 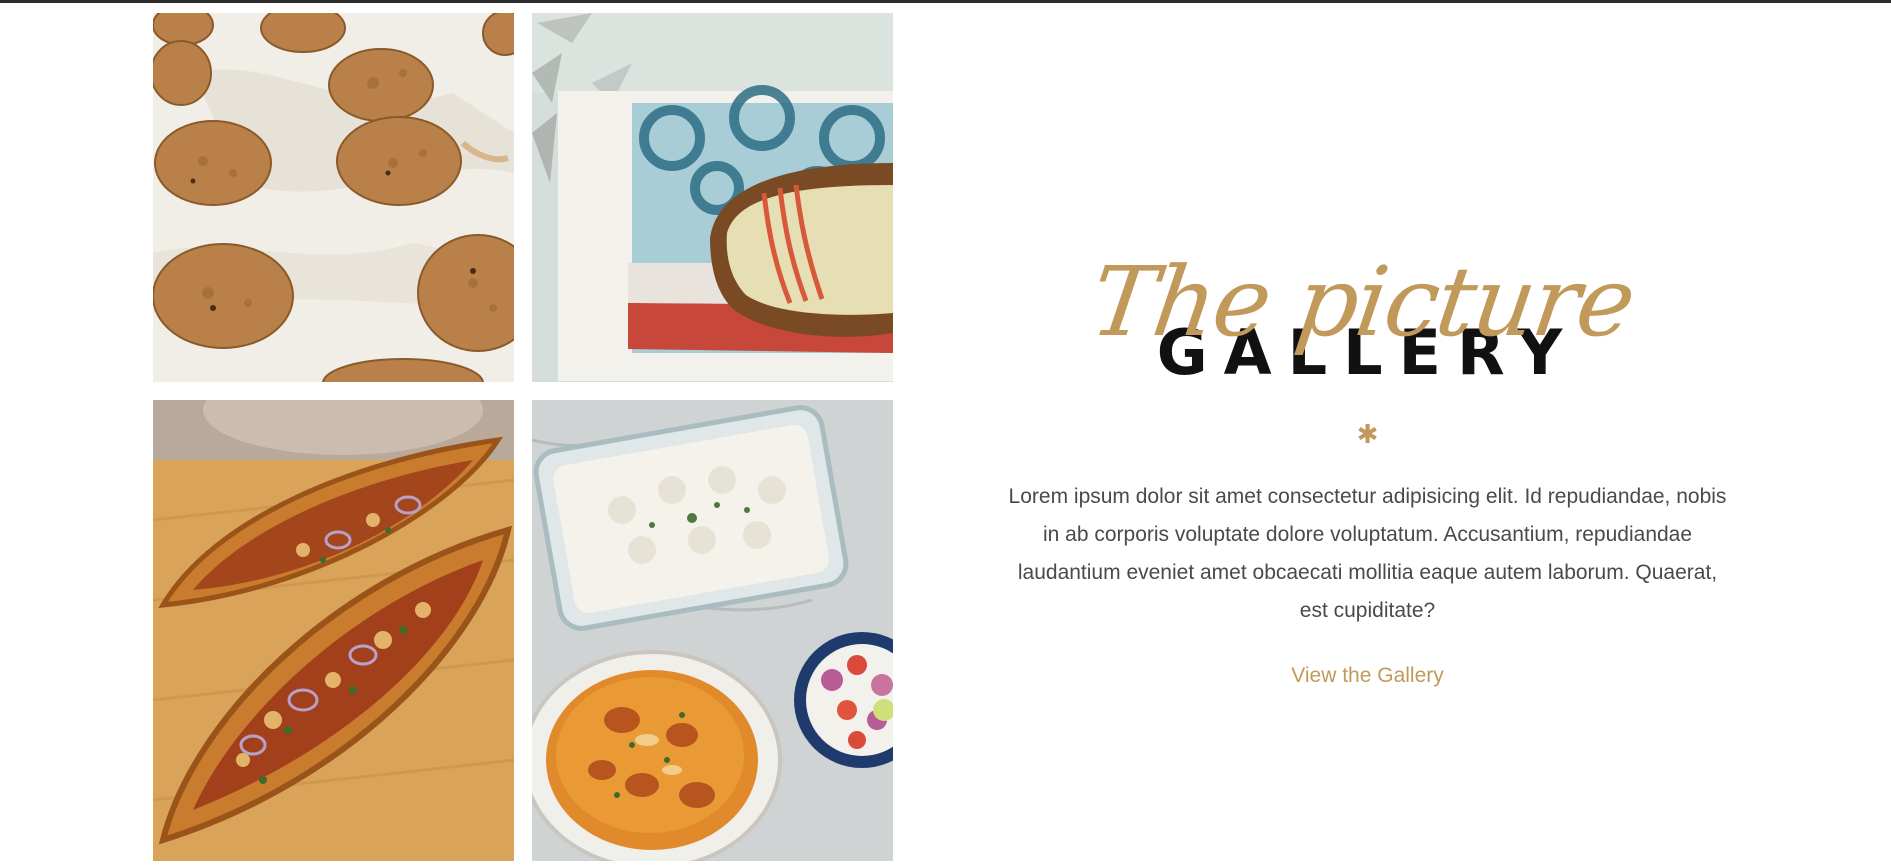 What do you see at coordinates (1367, 676) in the screenshot?
I see `view-gallery-link: View the Gallery` at bounding box center [1367, 676].